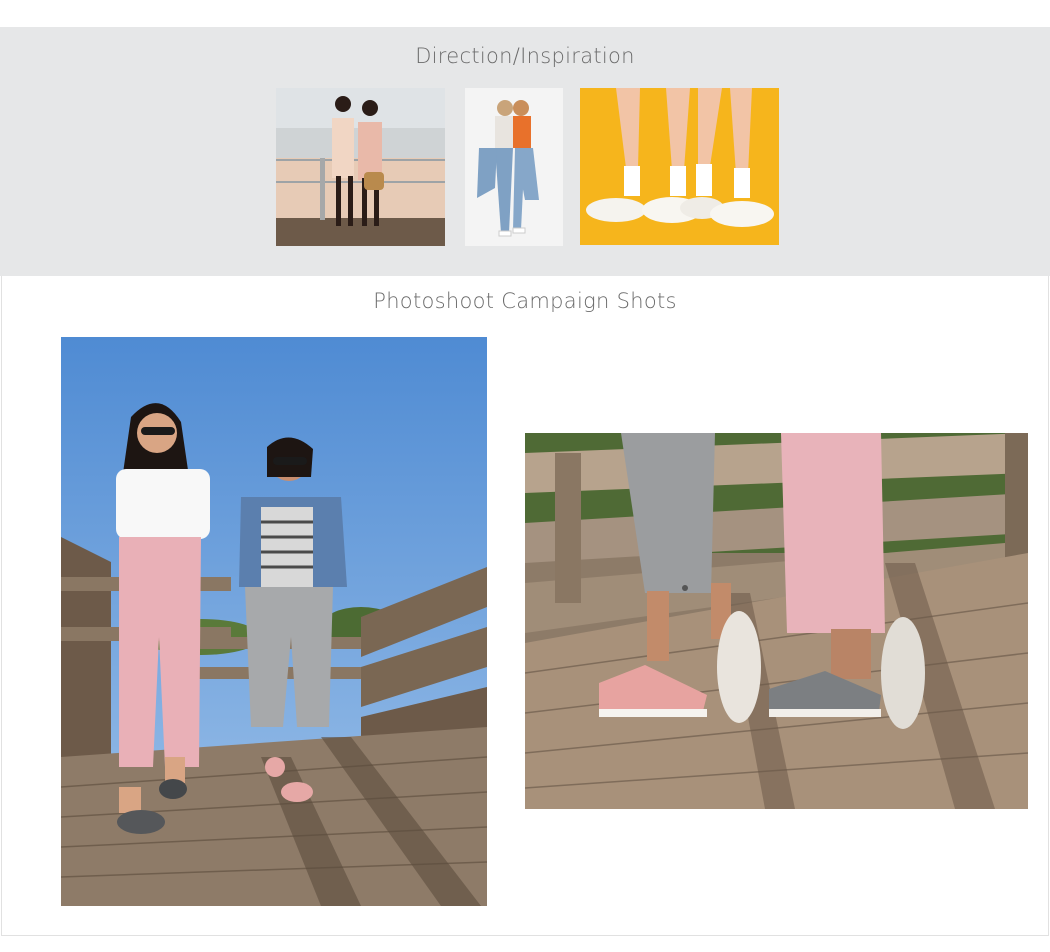  Describe the element at coordinates (514, 167) in the screenshot. I see `inspiration-photo-jeans` at that location.